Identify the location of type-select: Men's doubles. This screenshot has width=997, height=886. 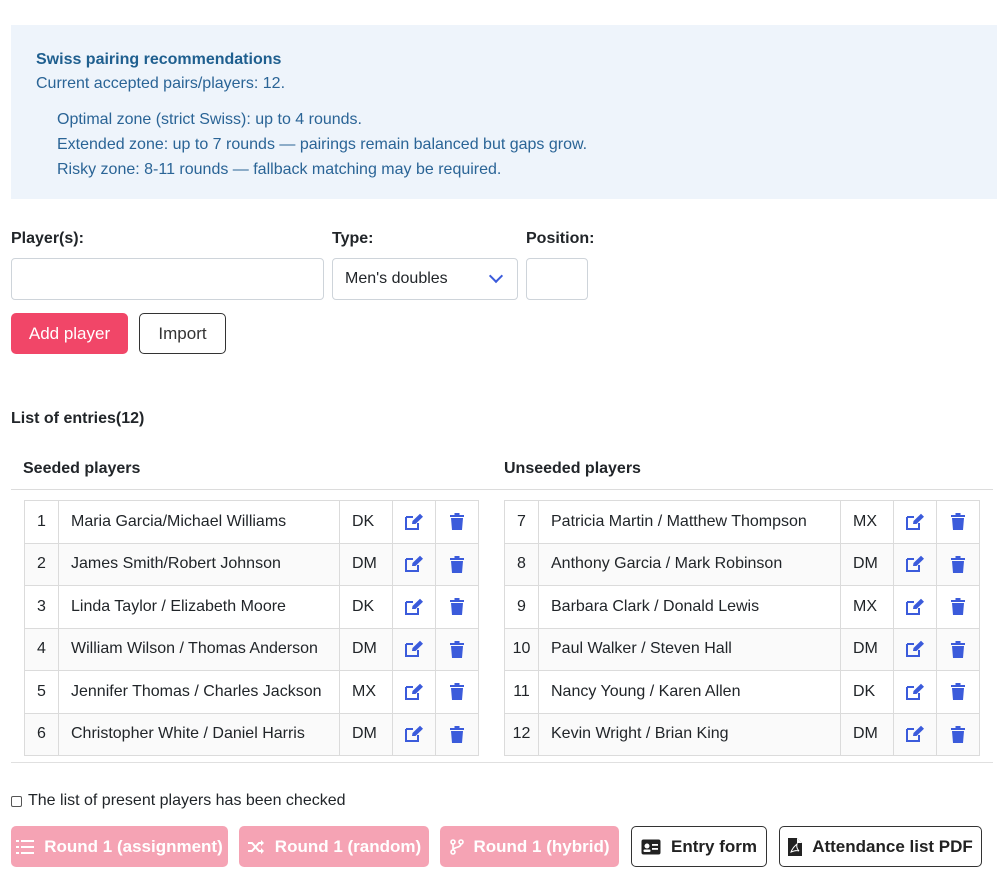
(425, 279).